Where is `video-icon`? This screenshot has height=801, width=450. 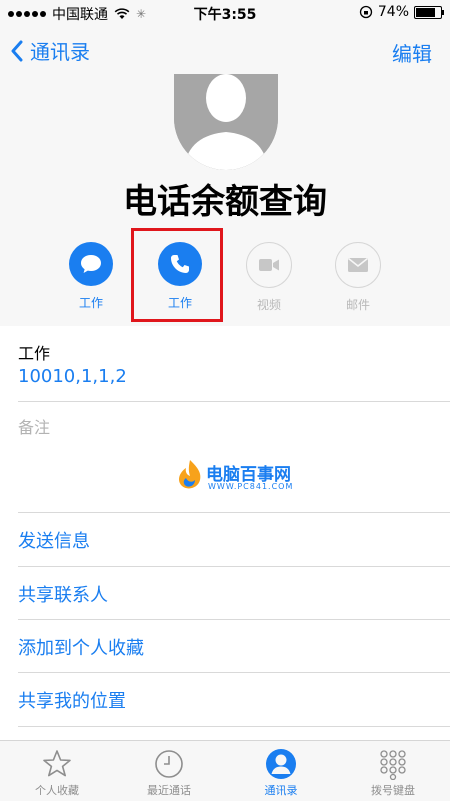
video-icon is located at coordinates (269, 265).